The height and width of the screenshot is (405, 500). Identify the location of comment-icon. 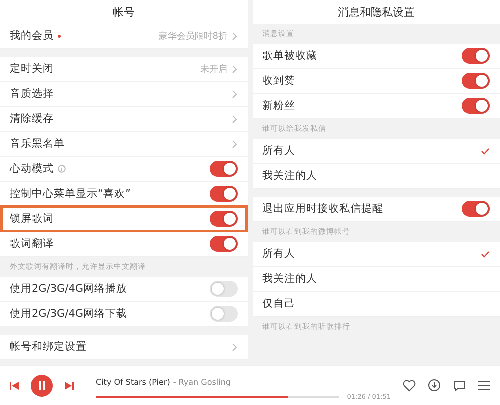
(459, 386).